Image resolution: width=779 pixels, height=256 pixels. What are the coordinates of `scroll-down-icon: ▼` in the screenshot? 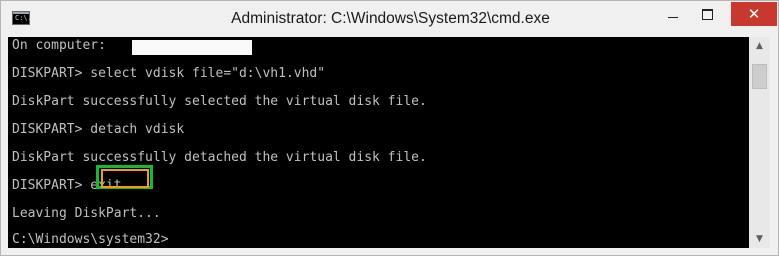 It's located at (759, 239).